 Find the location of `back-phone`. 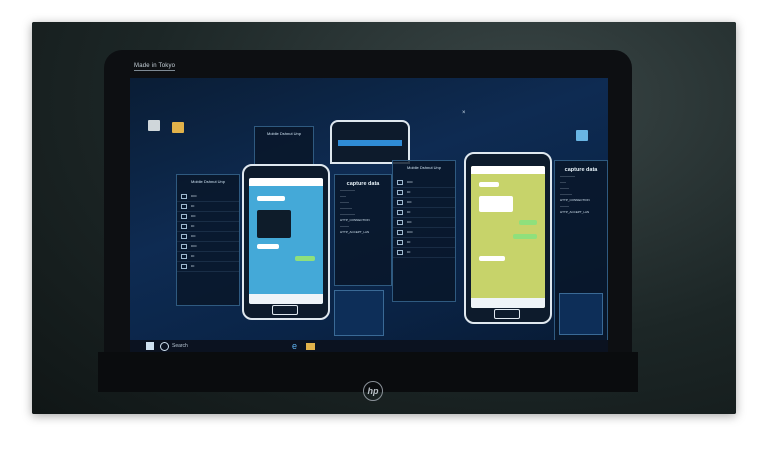

back-phone is located at coordinates (370, 142).